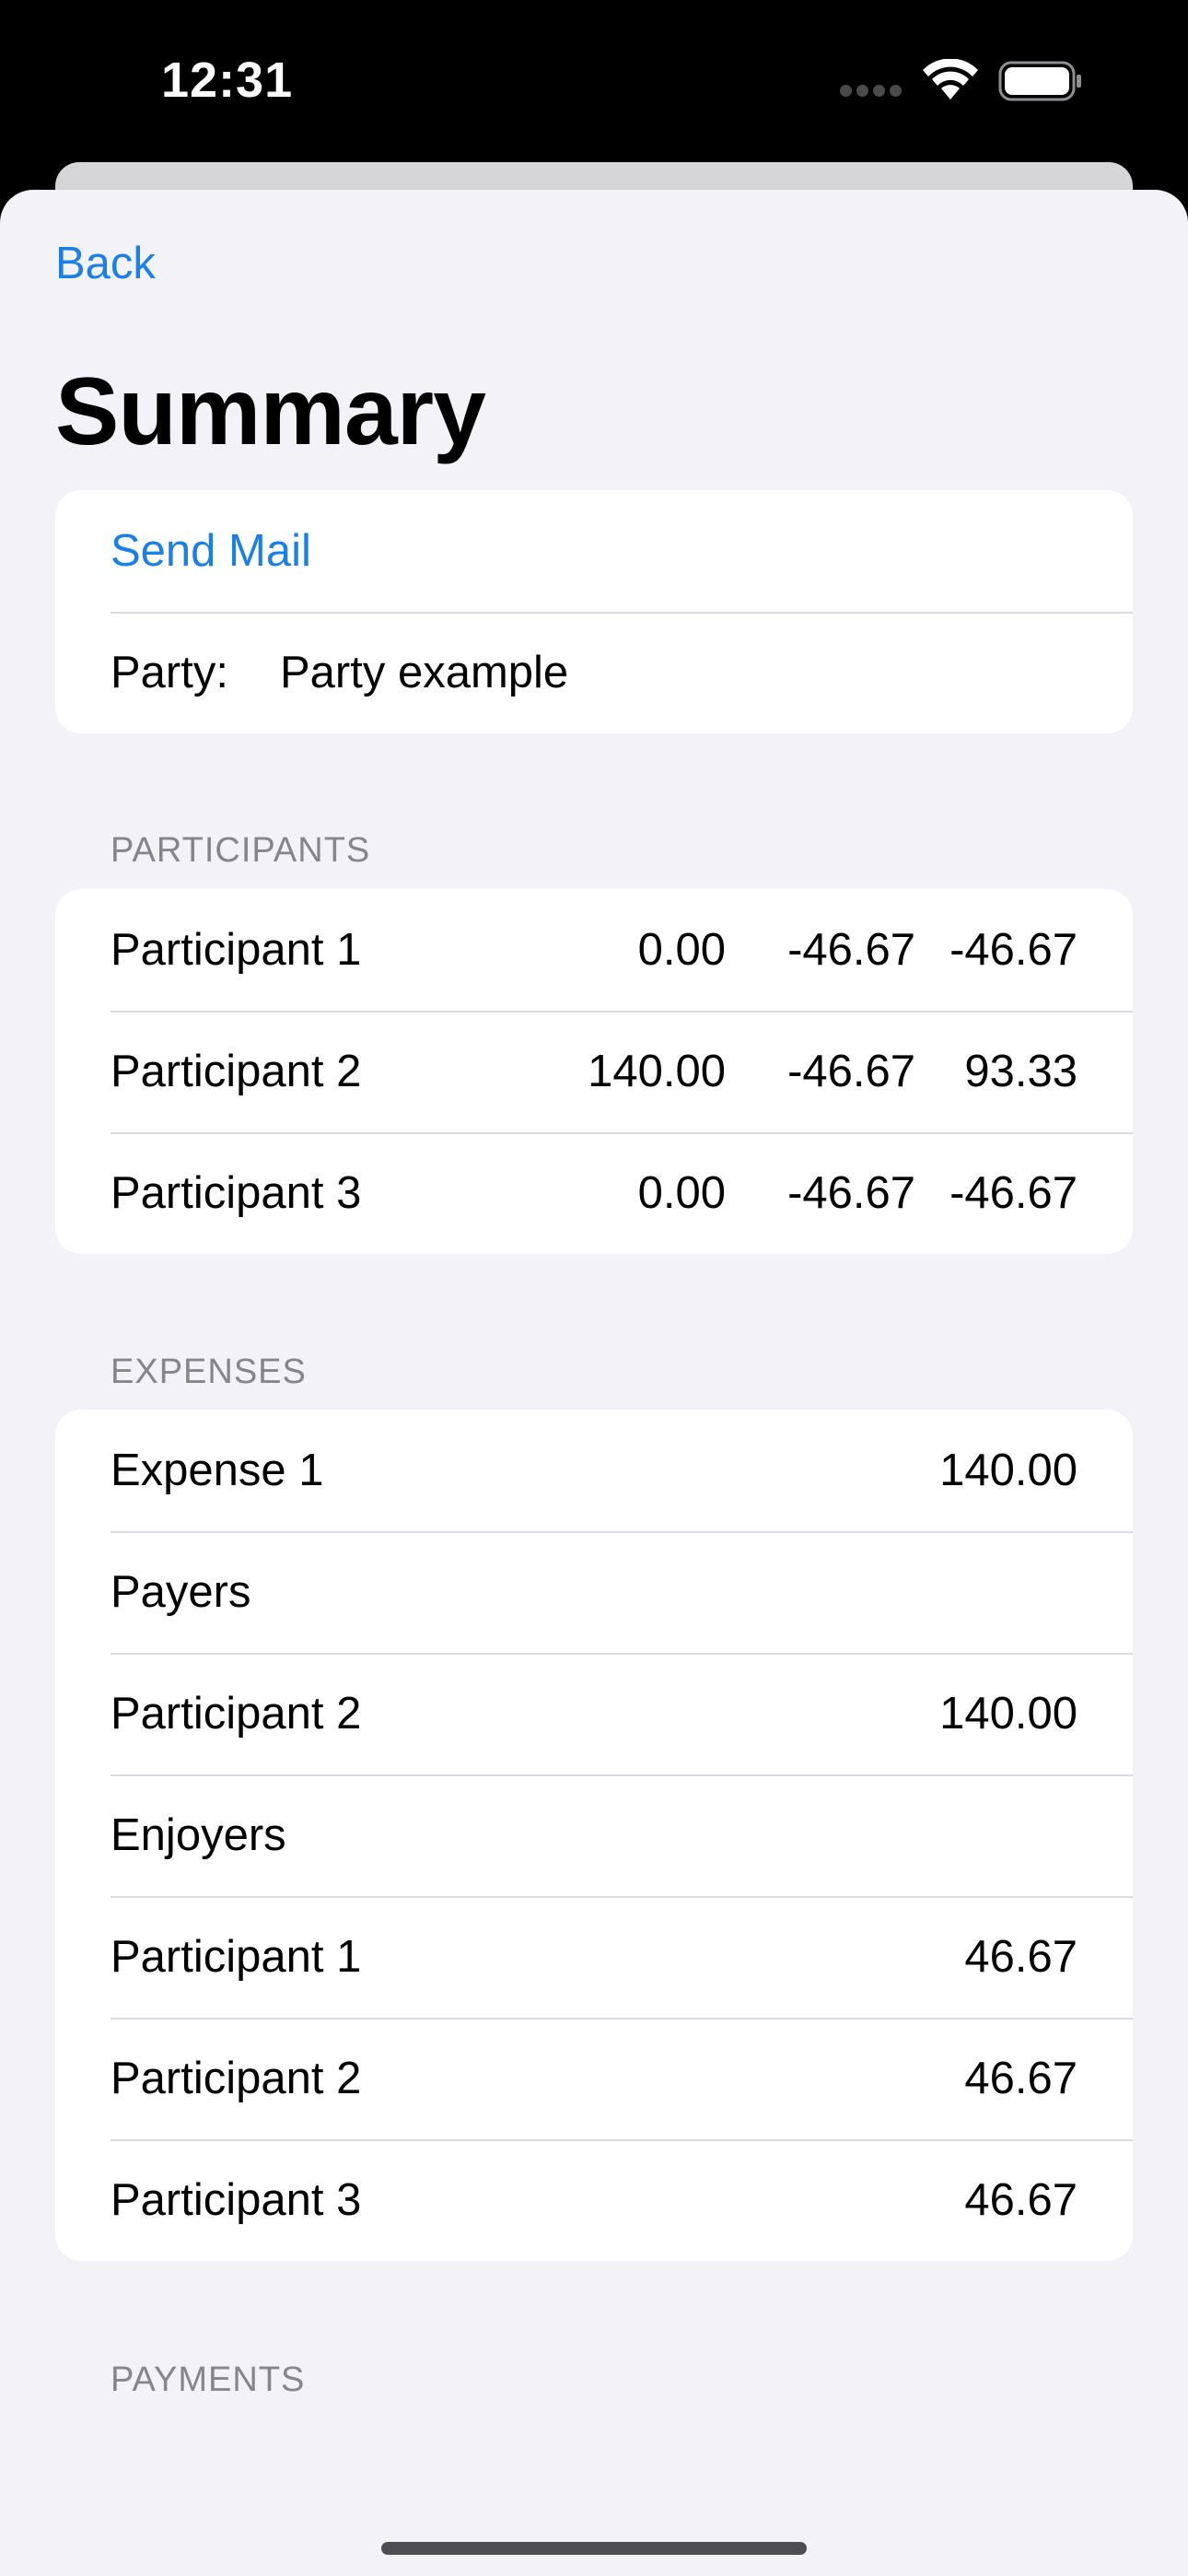  I want to click on actions-card: Send Mail Party: Party example, so click(594, 611).